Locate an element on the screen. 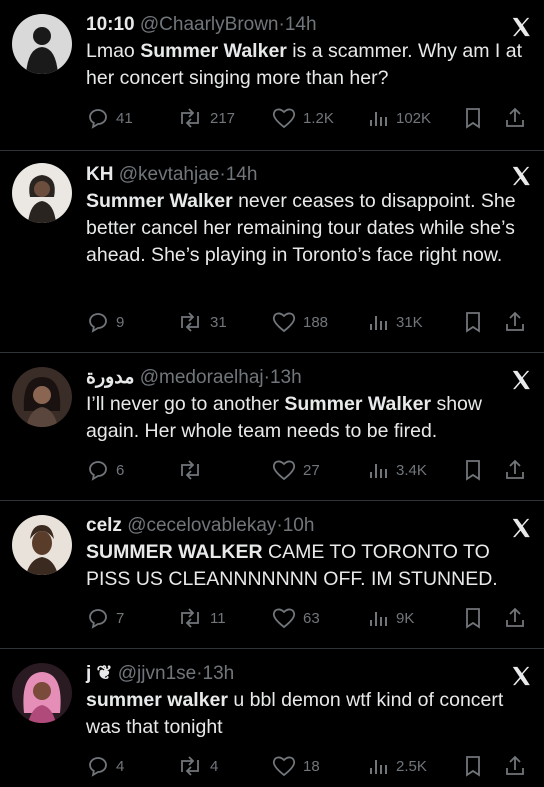 The height and width of the screenshot is (787, 544). like-button: 188 is located at coordinates (299, 322).